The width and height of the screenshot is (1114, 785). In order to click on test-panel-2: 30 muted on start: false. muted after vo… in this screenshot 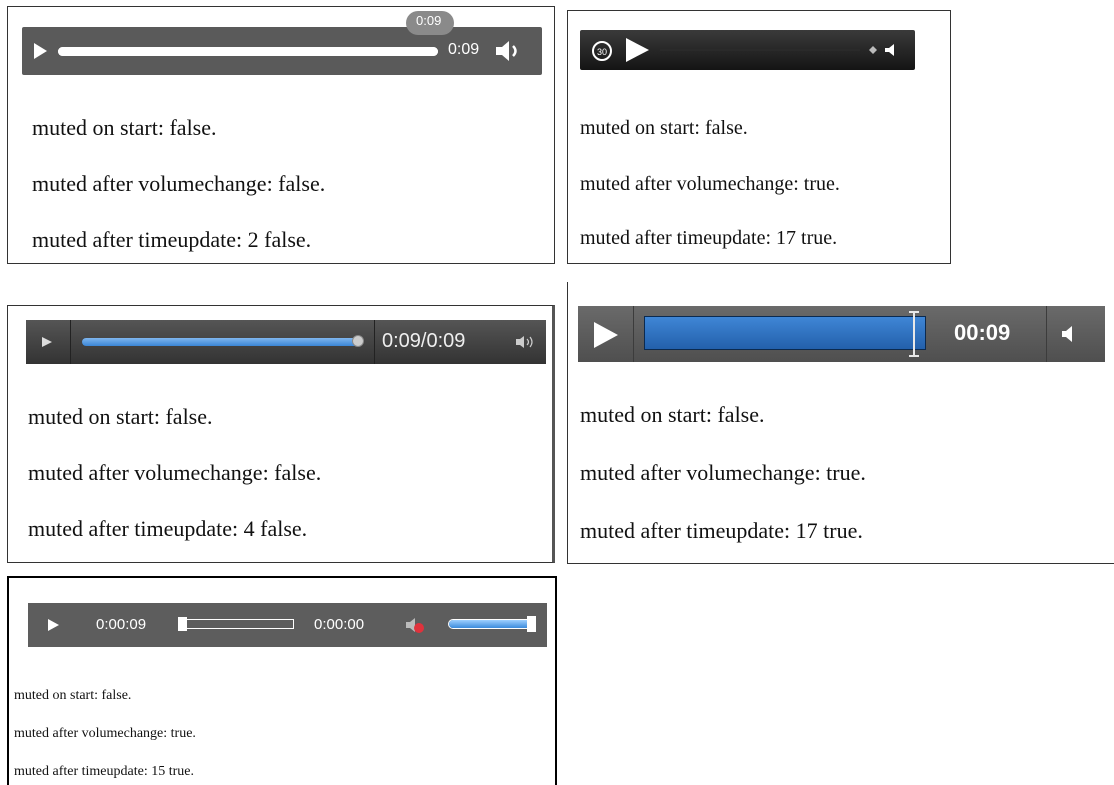, I will do `click(759, 137)`.